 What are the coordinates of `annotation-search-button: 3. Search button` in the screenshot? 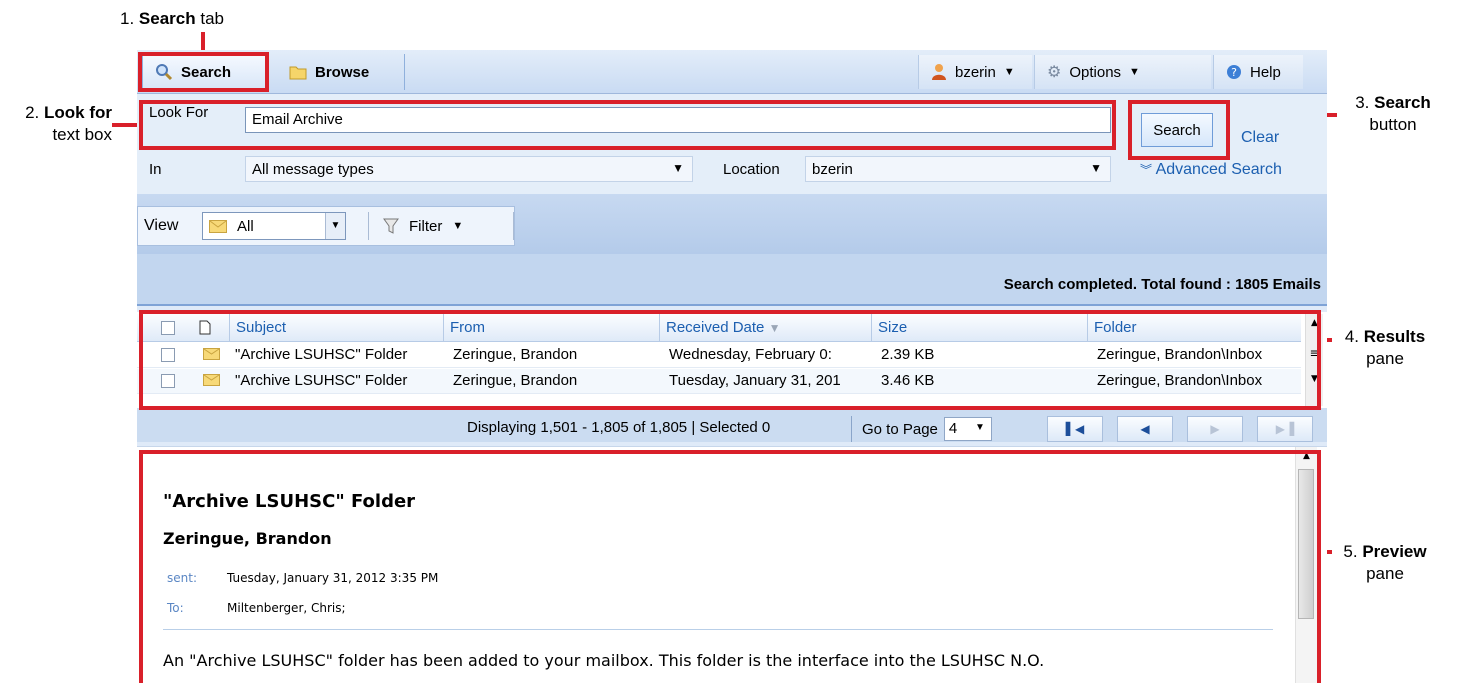 It's located at (1393, 114).